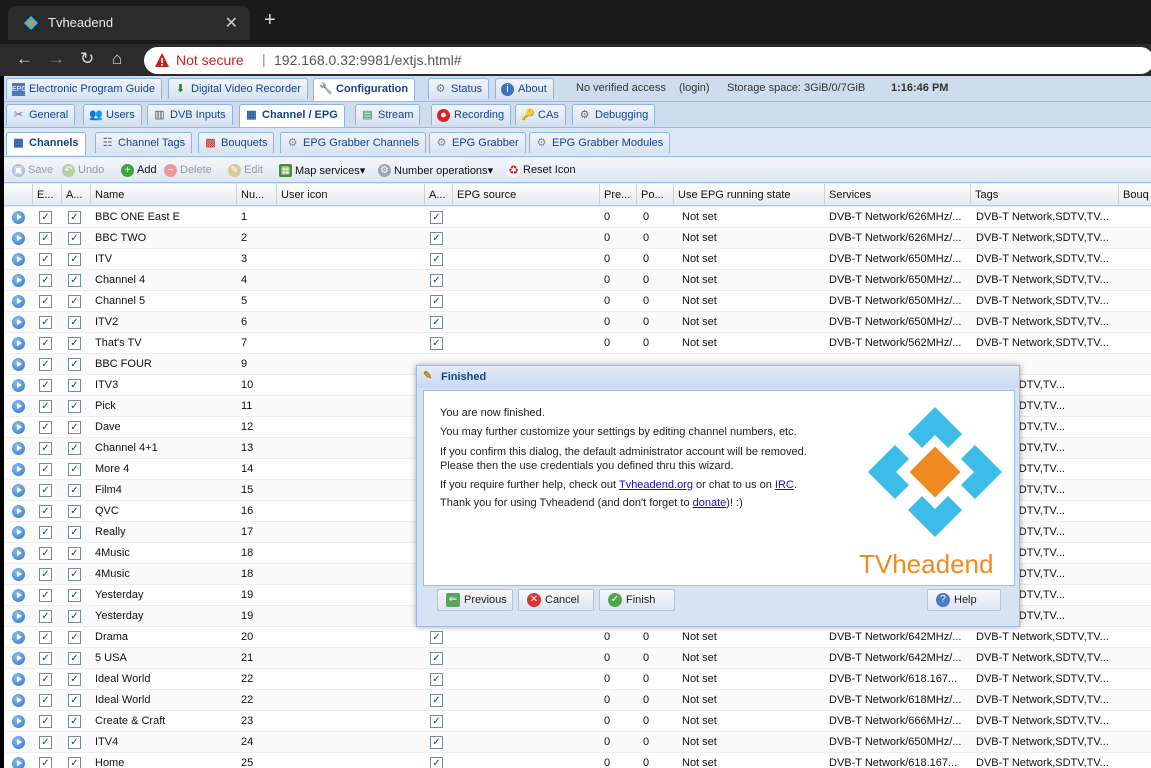  I want to click on col-epg-running: Use EPG running state, so click(749, 195).